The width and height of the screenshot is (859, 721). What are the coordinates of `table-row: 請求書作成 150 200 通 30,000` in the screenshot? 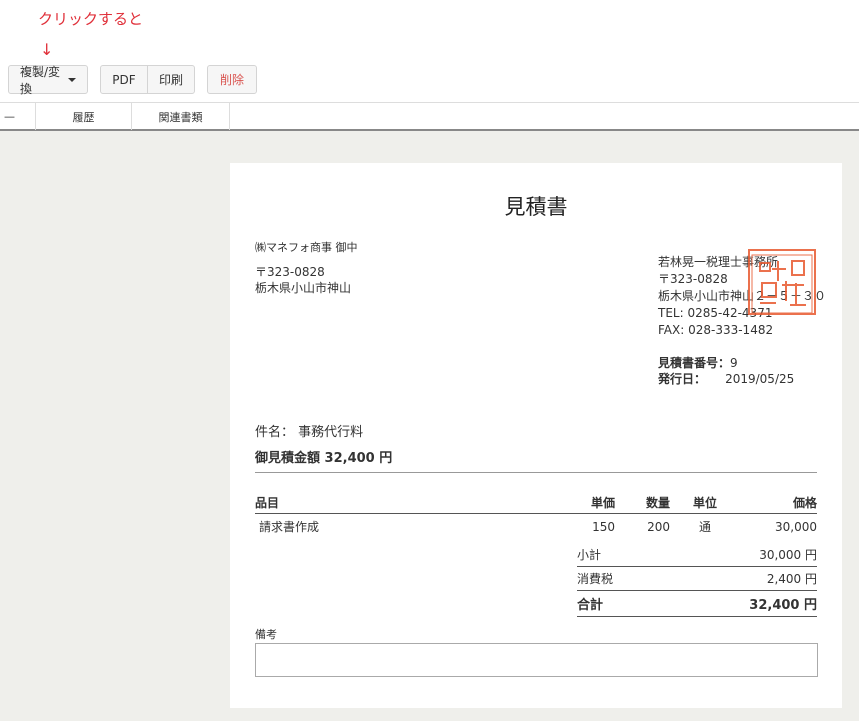 It's located at (536, 527).